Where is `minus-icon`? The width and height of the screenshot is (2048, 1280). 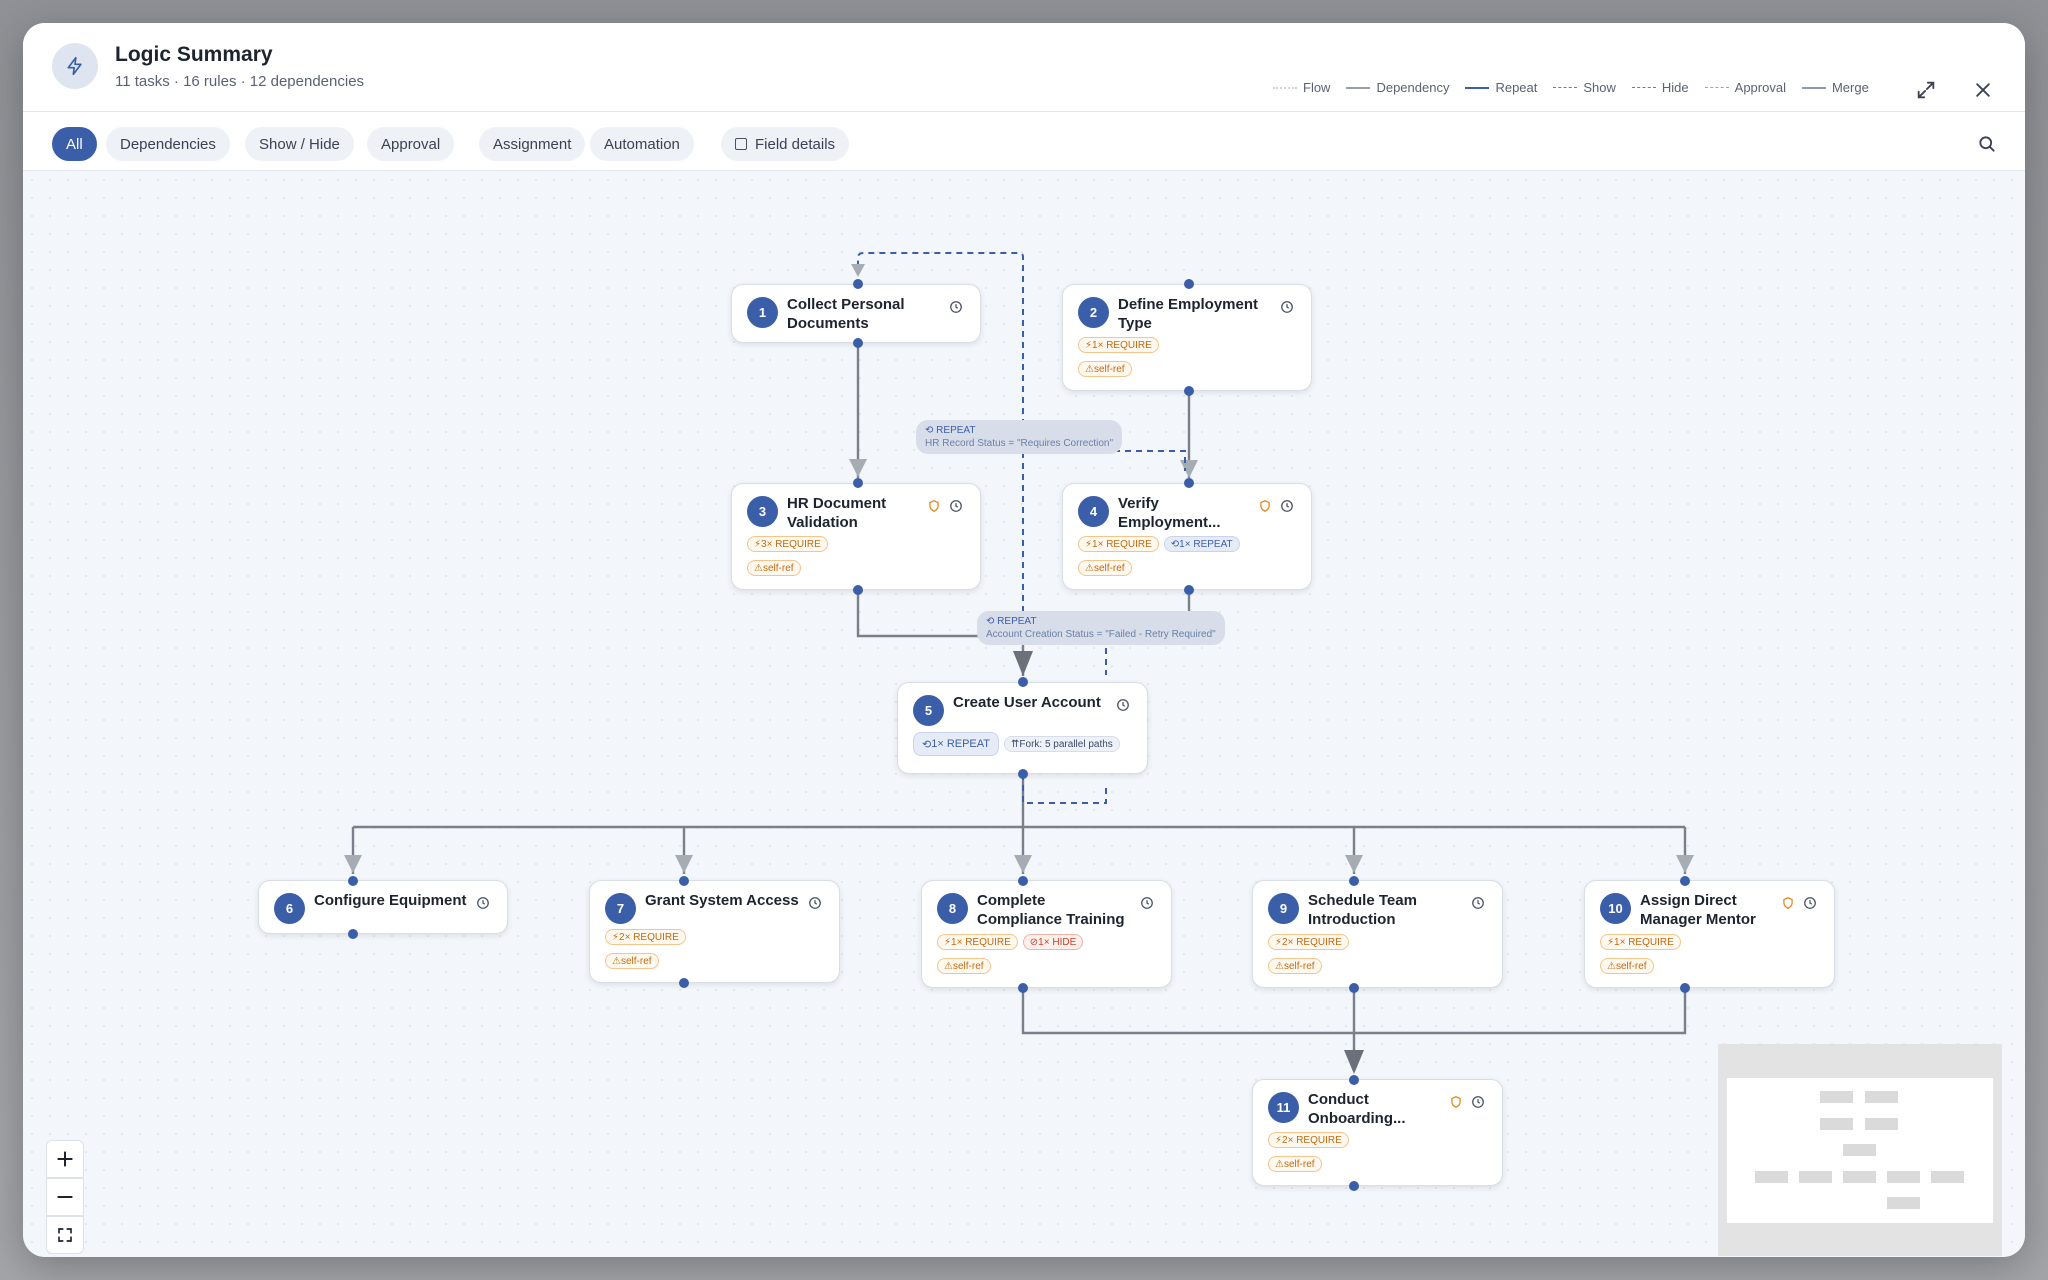 minus-icon is located at coordinates (65, 1197).